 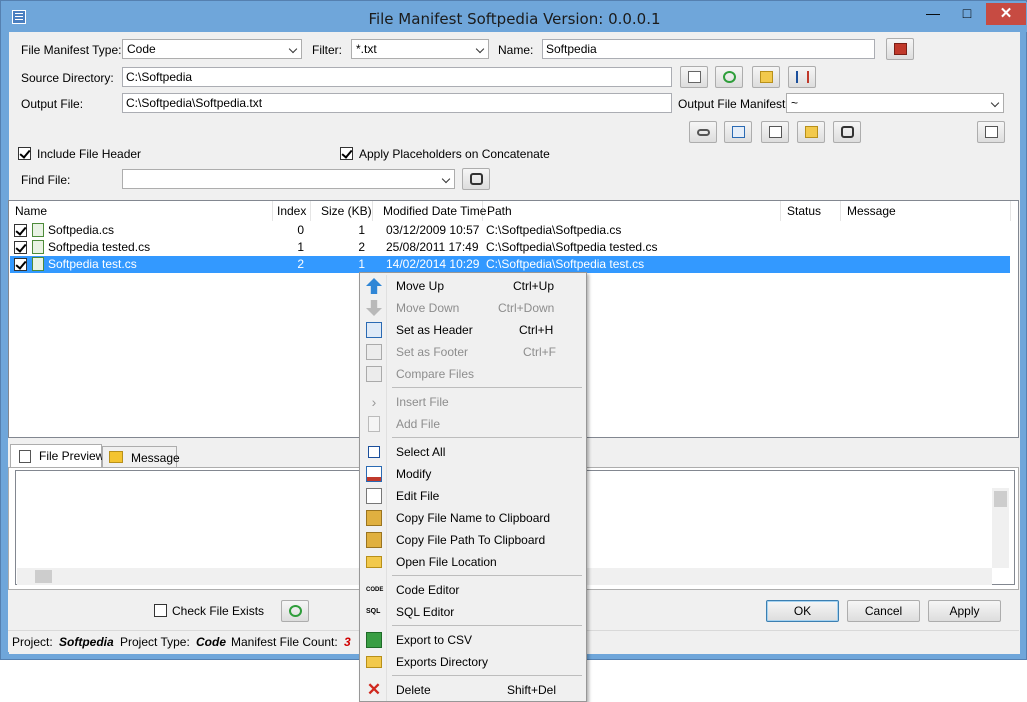 What do you see at coordinates (991, 132) in the screenshot?
I see `script-button` at bounding box center [991, 132].